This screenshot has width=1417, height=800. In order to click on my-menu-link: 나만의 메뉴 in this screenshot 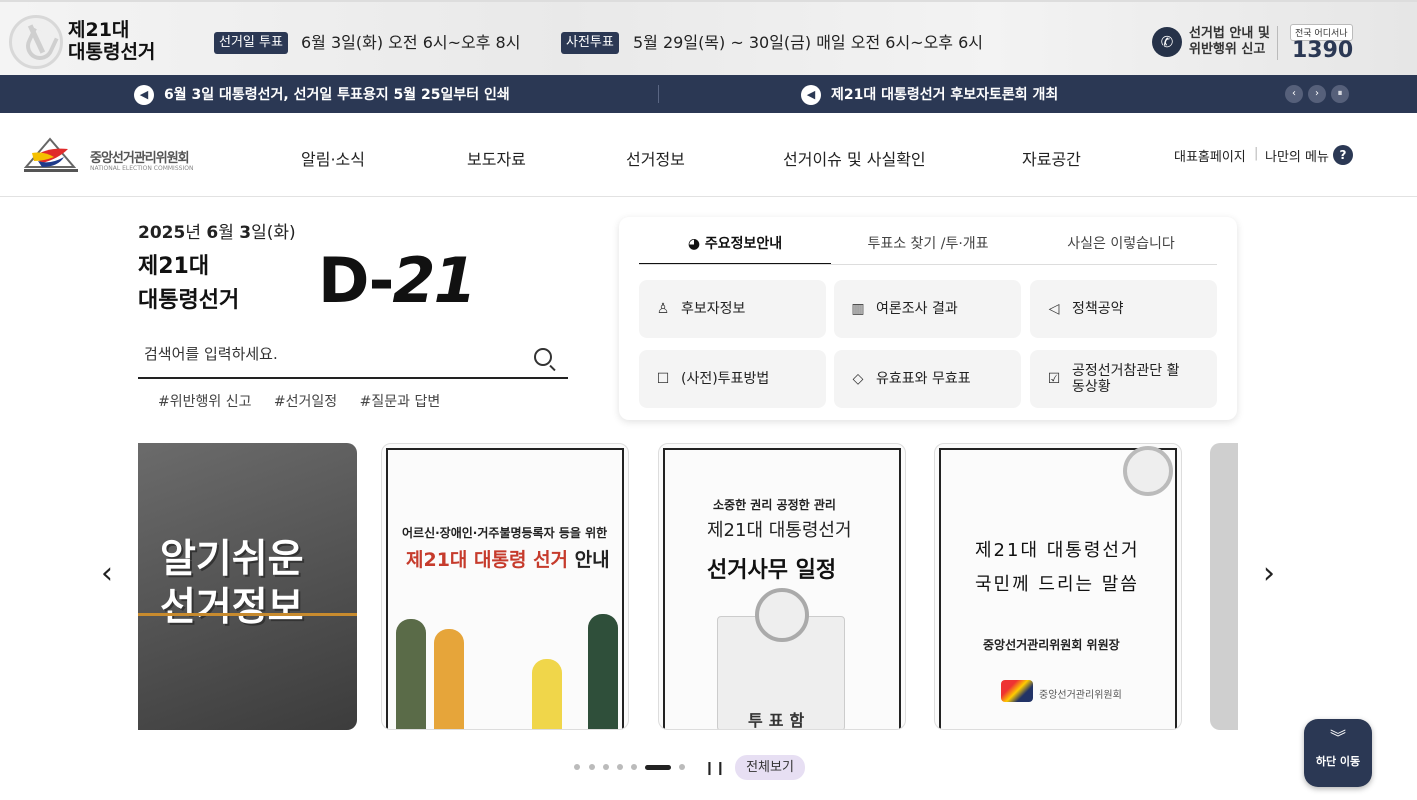, I will do `click(1297, 155)`.